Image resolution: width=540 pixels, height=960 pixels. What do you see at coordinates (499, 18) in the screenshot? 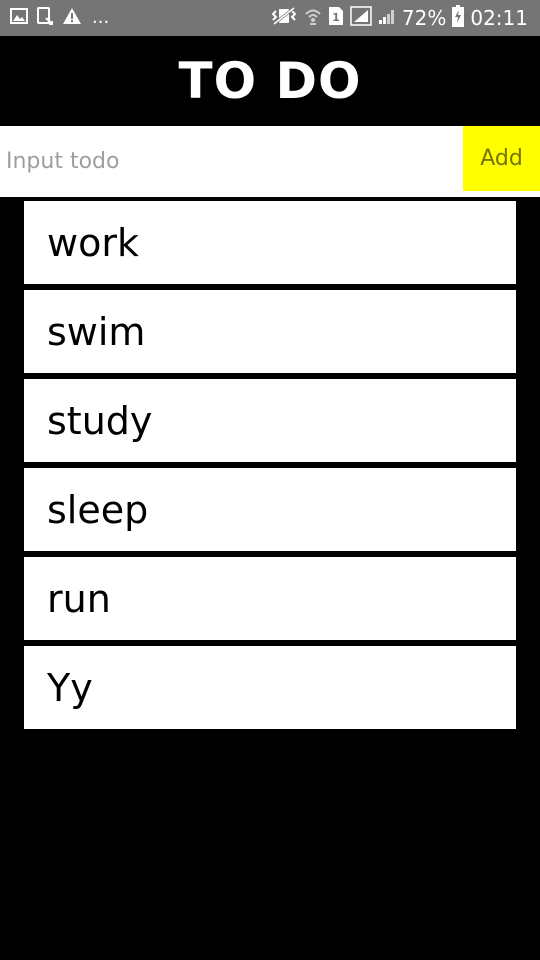
I see `clock: 02:11` at bounding box center [499, 18].